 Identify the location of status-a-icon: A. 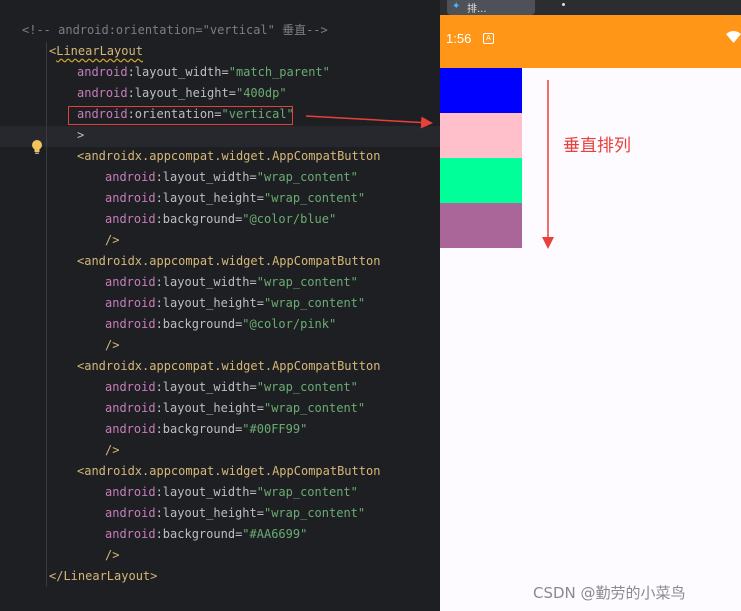
(488, 38).